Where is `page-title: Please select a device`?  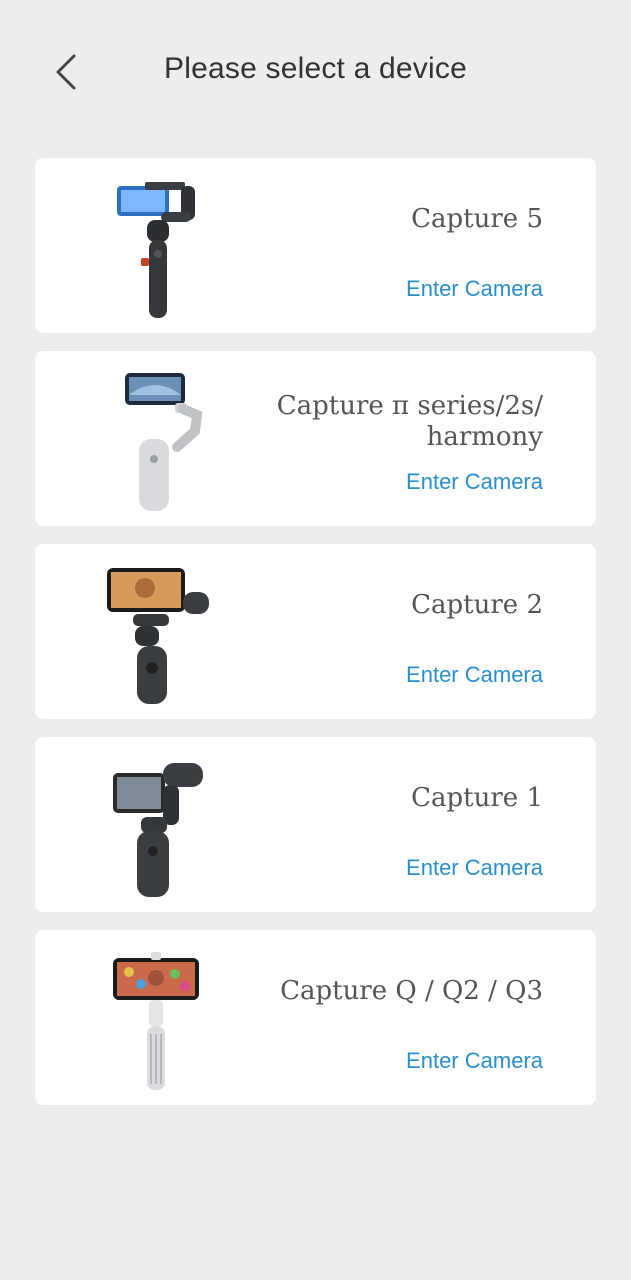
page-title: Please select a device is located at coordinates (315, 68).